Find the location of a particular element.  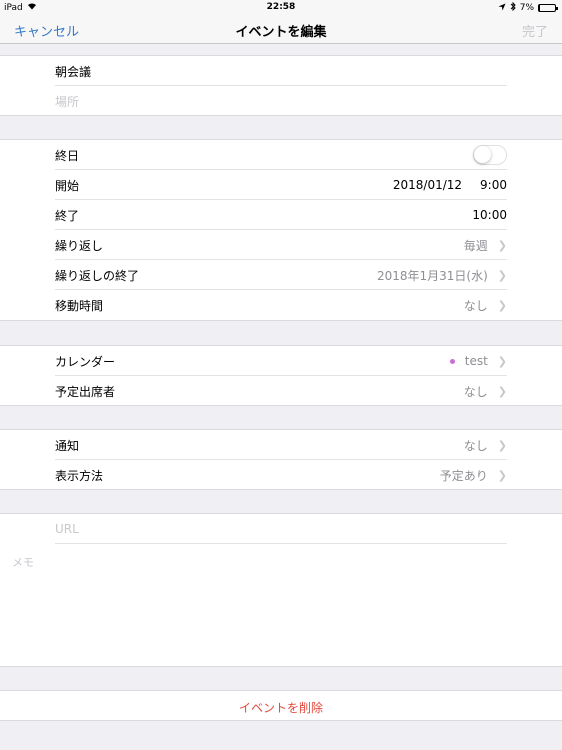

bluetooth-icon is located at coordinates (513, 7).